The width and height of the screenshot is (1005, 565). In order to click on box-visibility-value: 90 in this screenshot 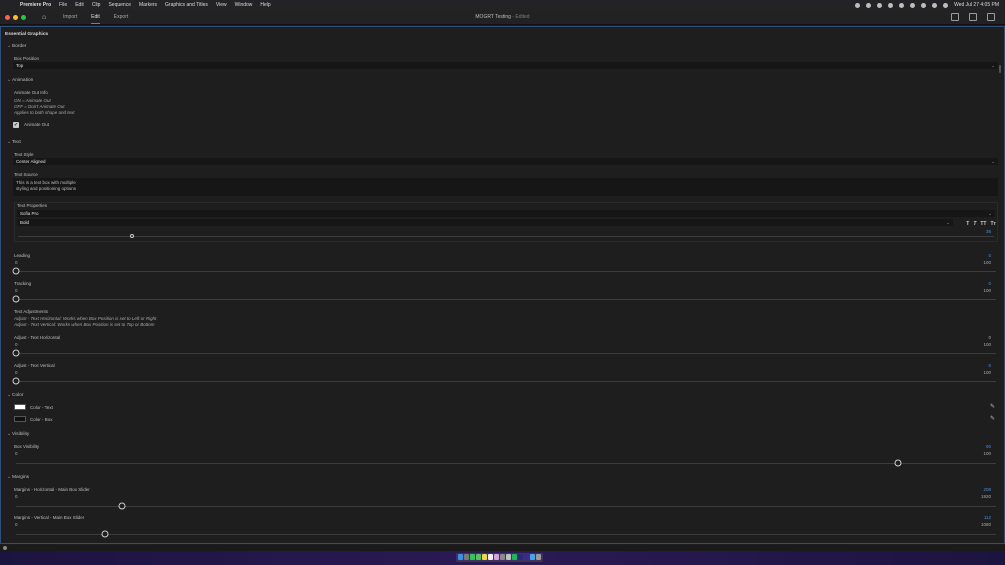, I will do `click(988, 446)`.